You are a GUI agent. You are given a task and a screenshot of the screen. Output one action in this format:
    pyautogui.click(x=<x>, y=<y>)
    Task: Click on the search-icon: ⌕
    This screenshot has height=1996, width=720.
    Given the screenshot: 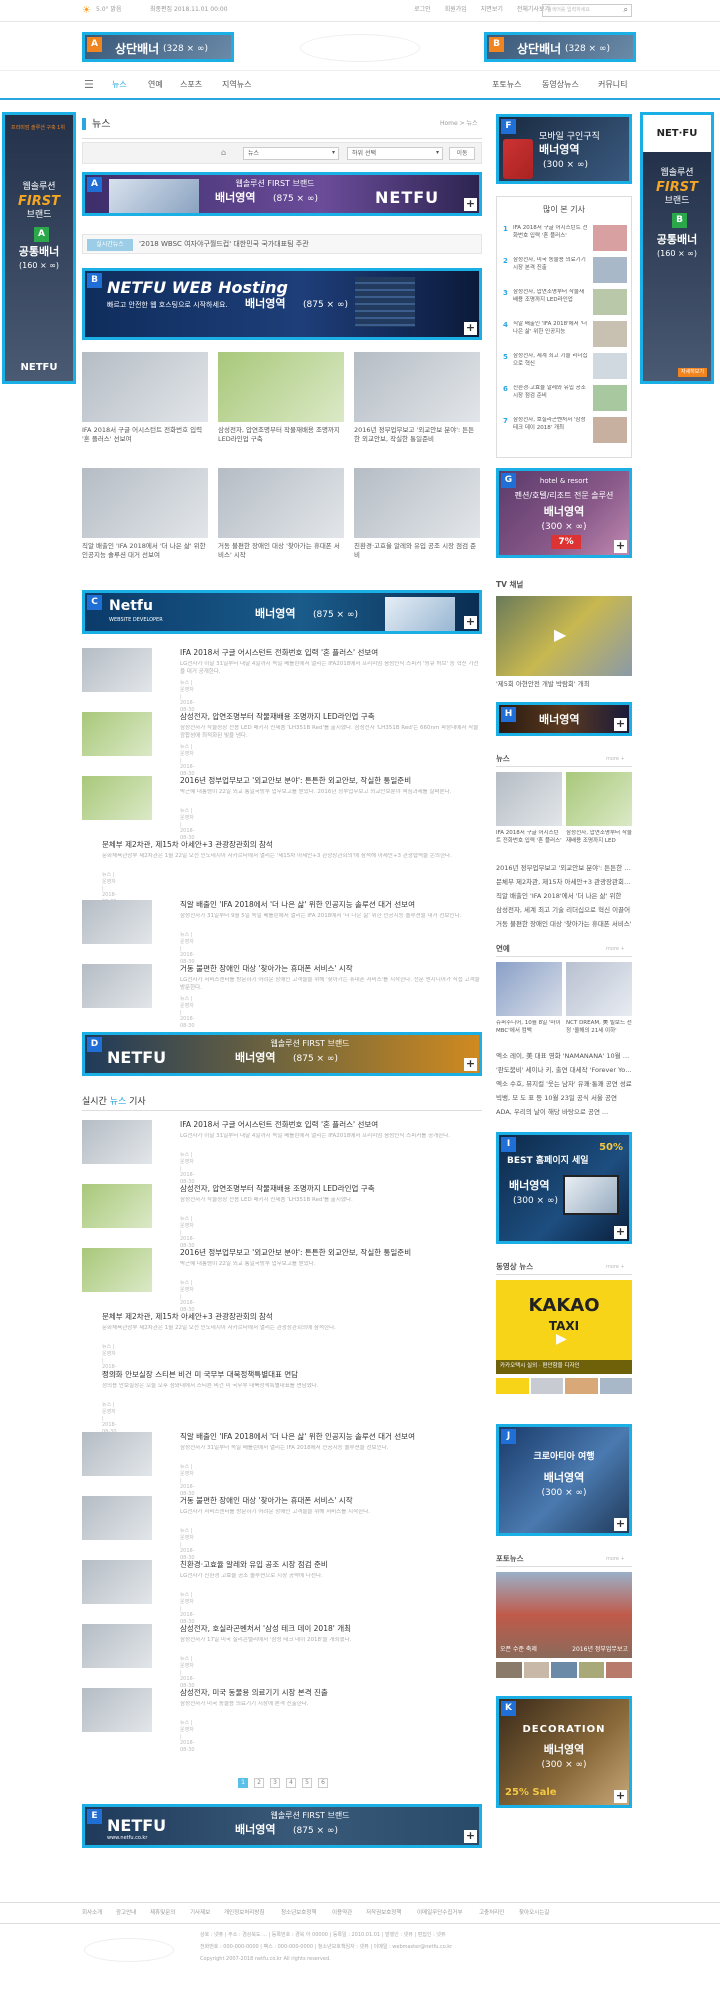 What is the action you would take?
    pyautogui.click(x=626, y=10)
    